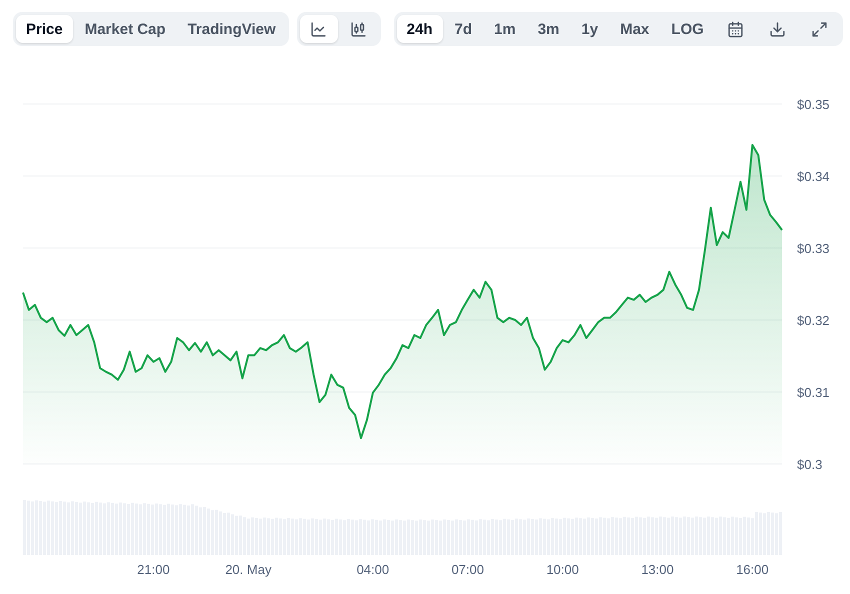 This screenshot has height=594, width=850. I want to click on chart-type-button, so click(319, 29).